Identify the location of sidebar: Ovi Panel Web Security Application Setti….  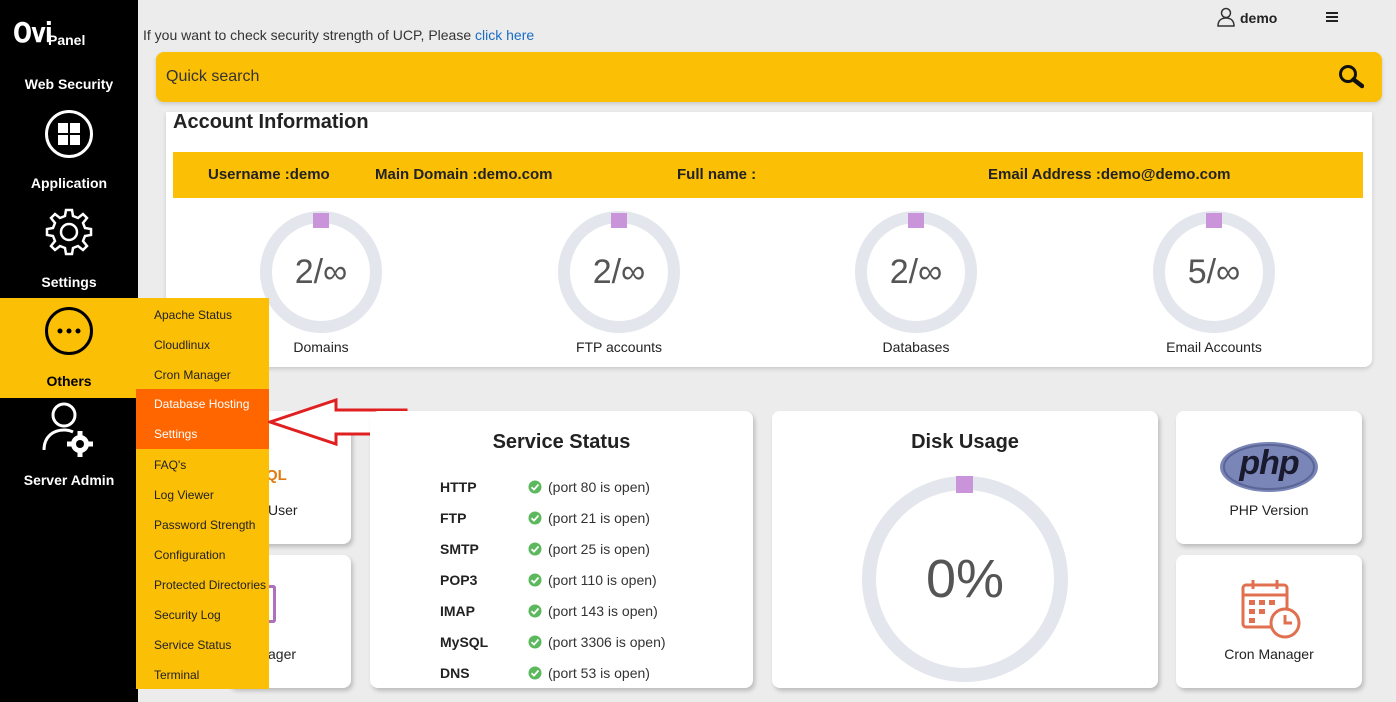
(69, 351).